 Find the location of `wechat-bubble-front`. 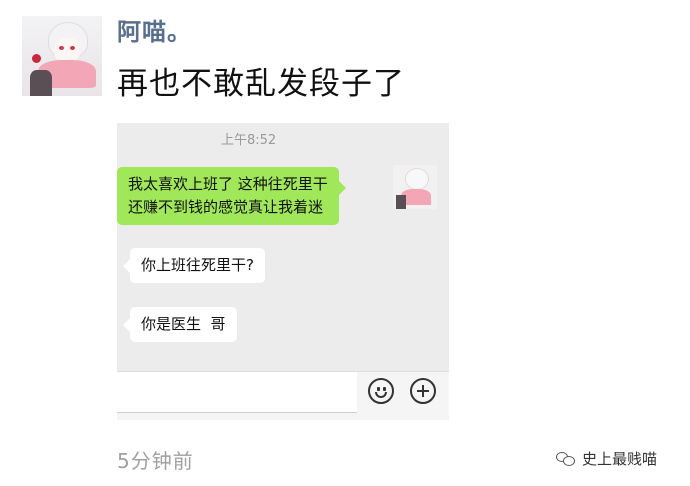

wechat-bubble-front is located at coordinates (569, 460).